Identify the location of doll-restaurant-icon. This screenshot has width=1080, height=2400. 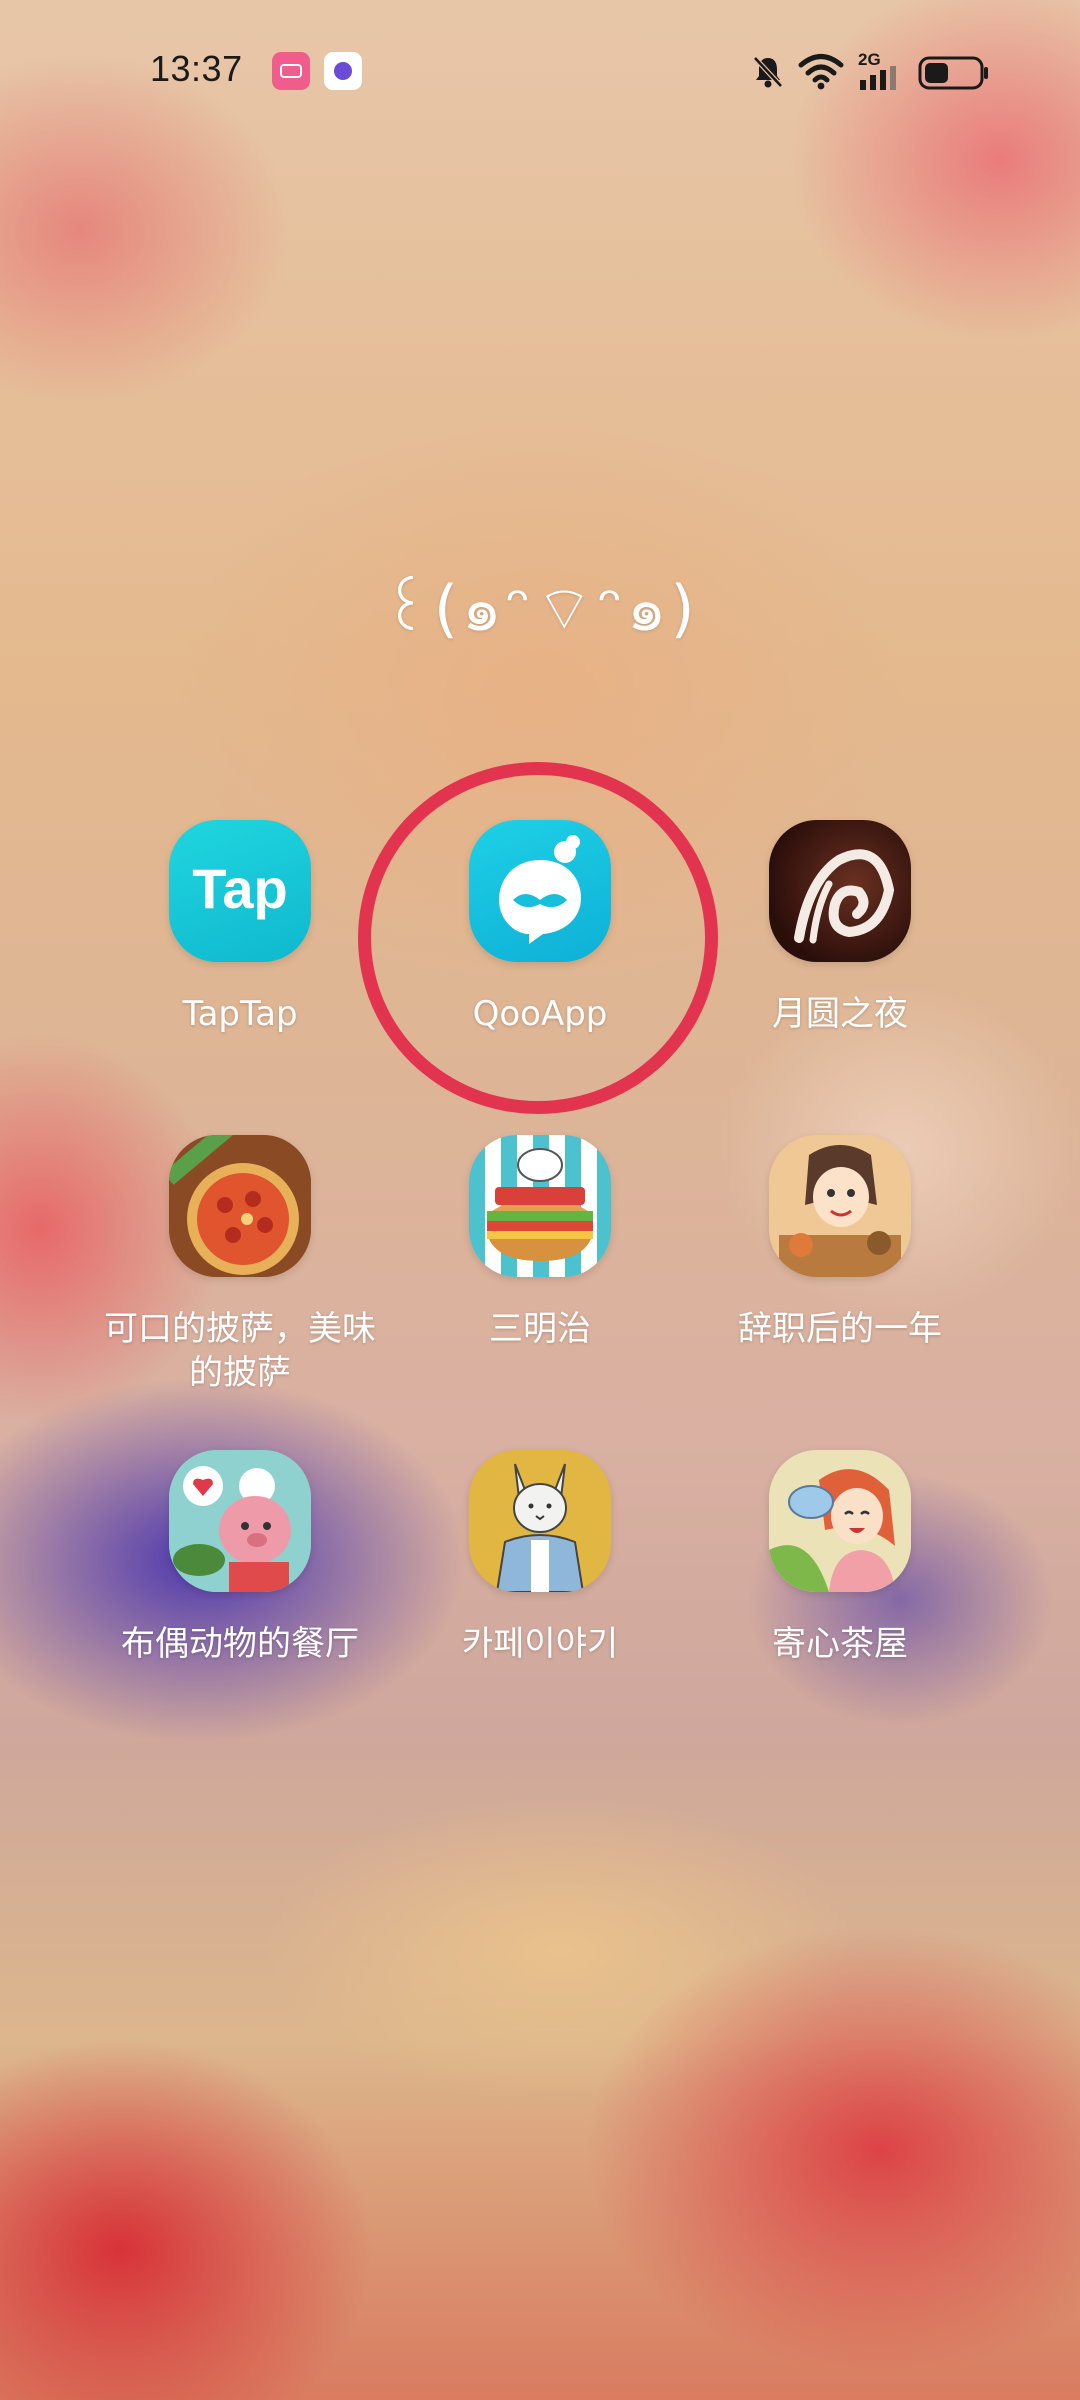
(240, 1521).